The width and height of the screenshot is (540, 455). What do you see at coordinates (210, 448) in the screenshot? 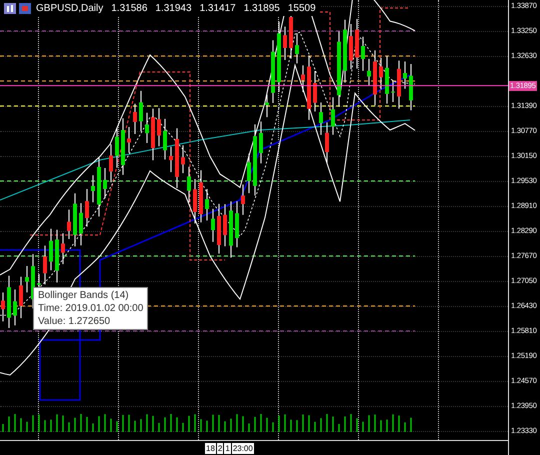
I see `time-label: 18` at bounding box center [210, 448].